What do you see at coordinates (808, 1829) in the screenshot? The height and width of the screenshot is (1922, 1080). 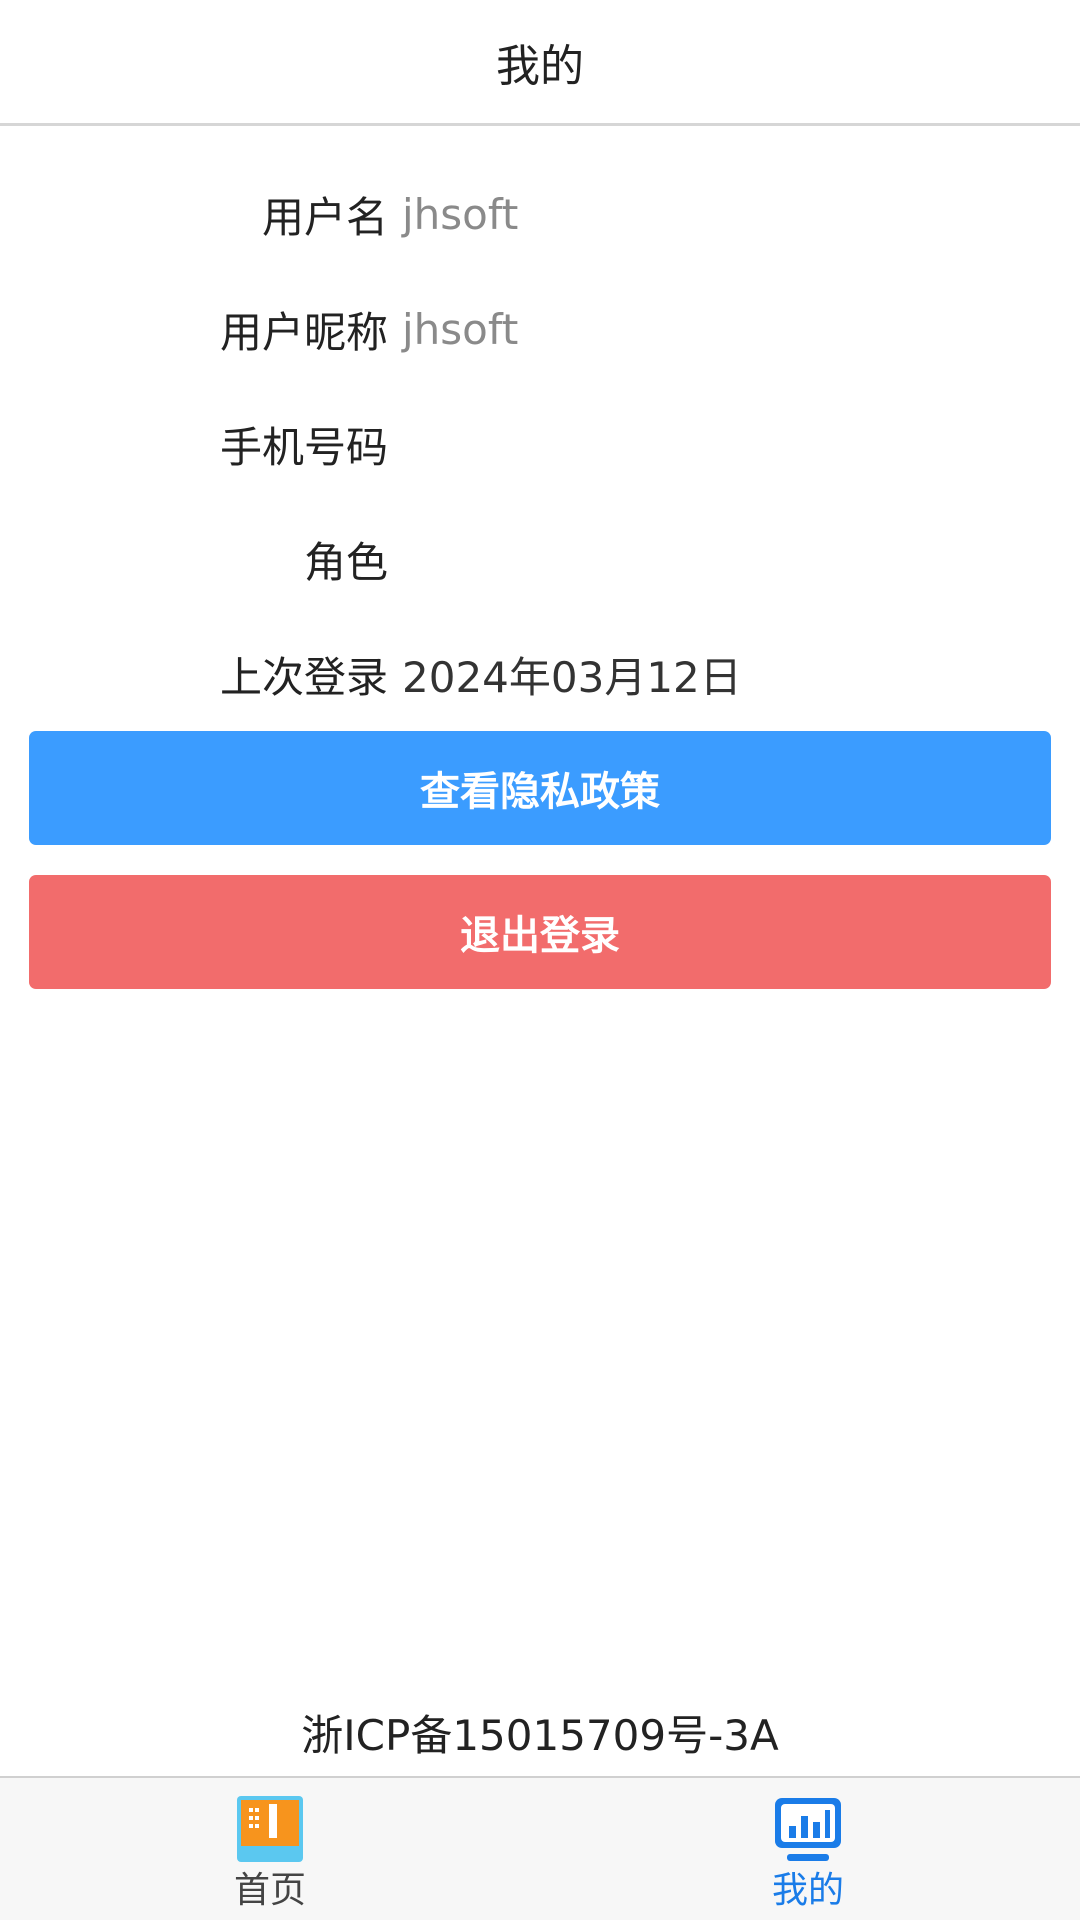 I see `chart-icon` at bounding box center [808, 1829].